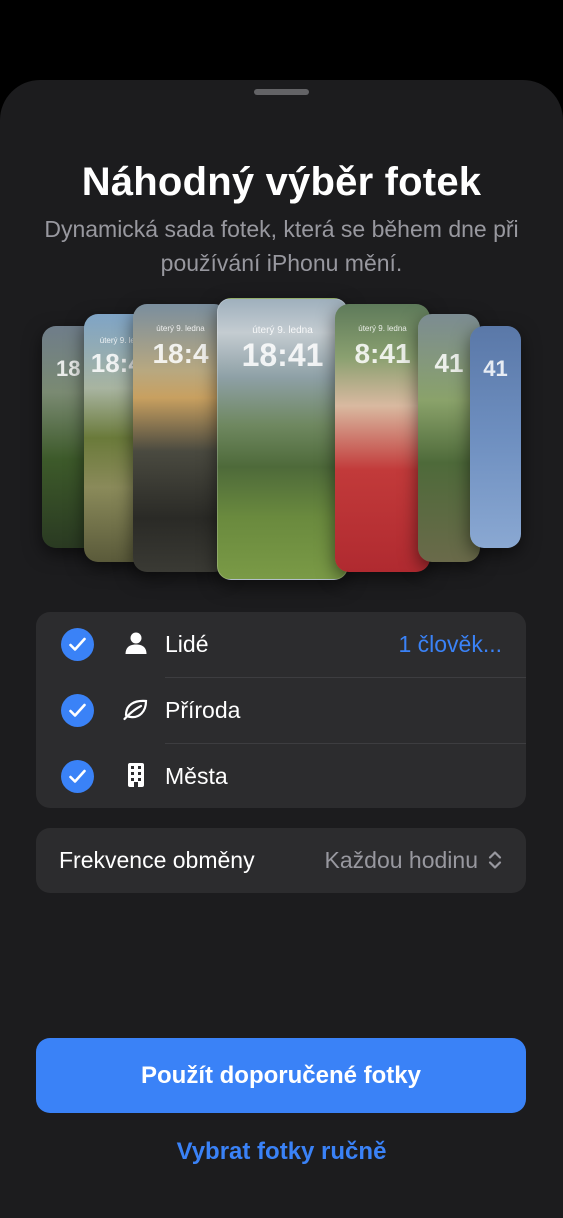 This screenshot has height=1218, width=563. Describe the element at coordinates (281, 1152) in the screenshot. I see `choose-photos-manually-button: Vybrat fotky ručně` at that location.